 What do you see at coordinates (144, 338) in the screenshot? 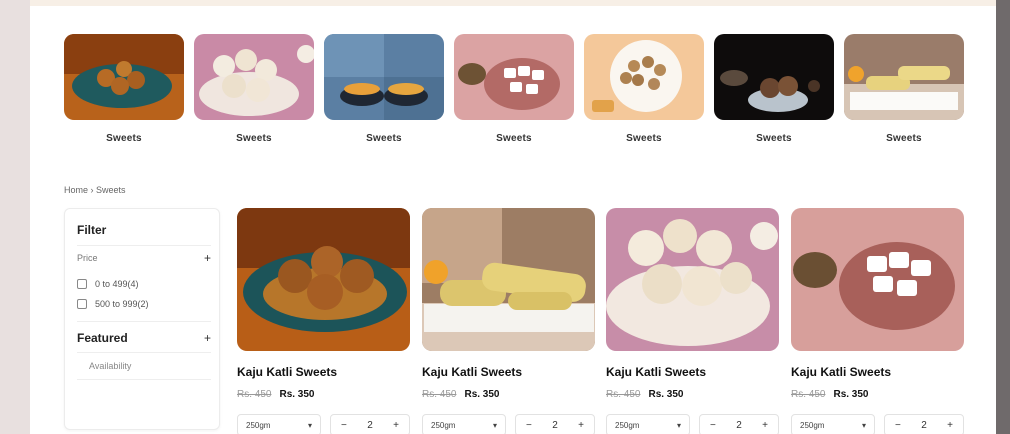
I see `featured-filter-header: Featured +` at bounding box center [144, 338].